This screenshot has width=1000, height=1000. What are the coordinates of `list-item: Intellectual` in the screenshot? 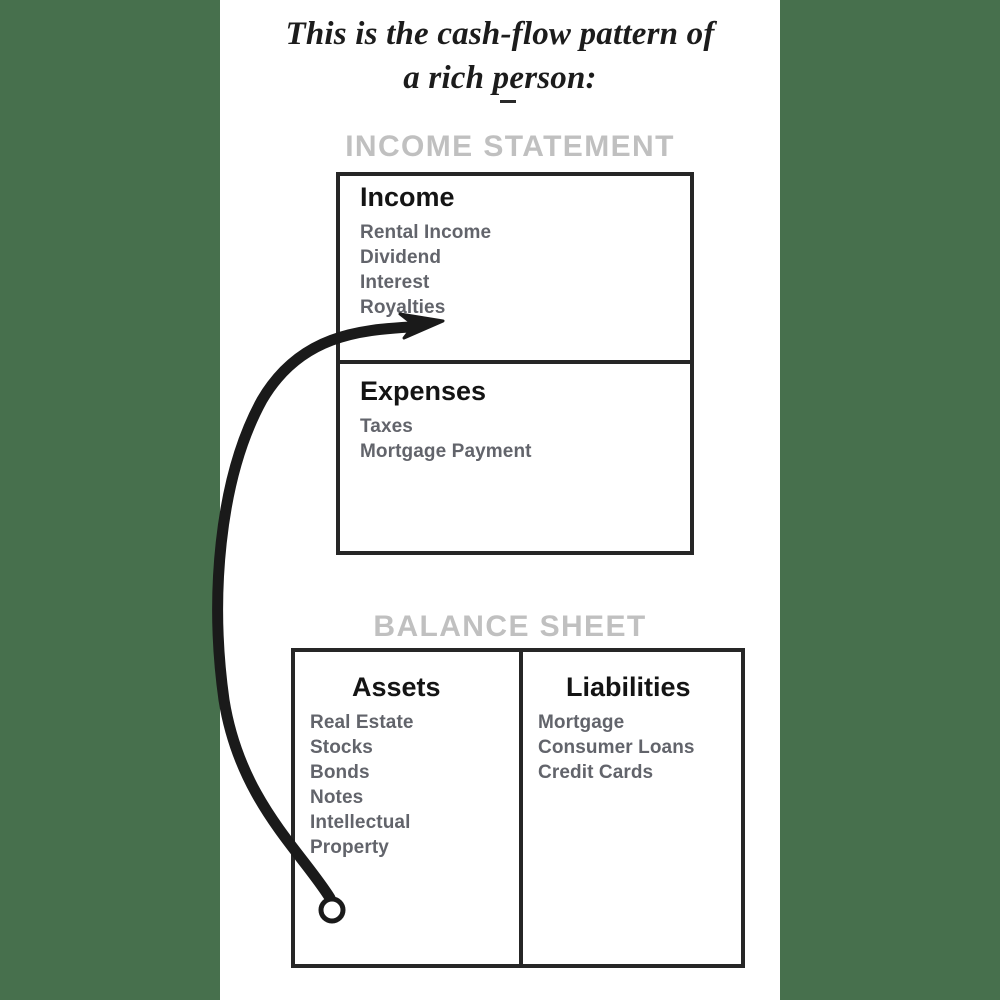 It's located at (360, 822).